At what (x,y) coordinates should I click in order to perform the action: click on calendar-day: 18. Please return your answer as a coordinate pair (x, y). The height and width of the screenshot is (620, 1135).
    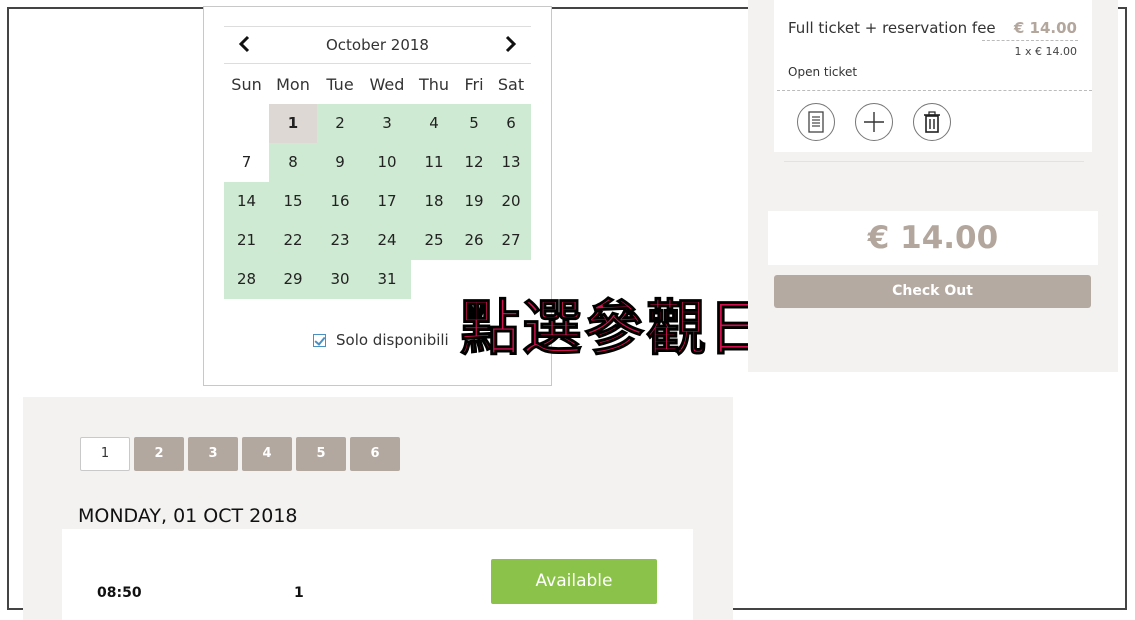
    Looking at the image, I should click on (434, 201).